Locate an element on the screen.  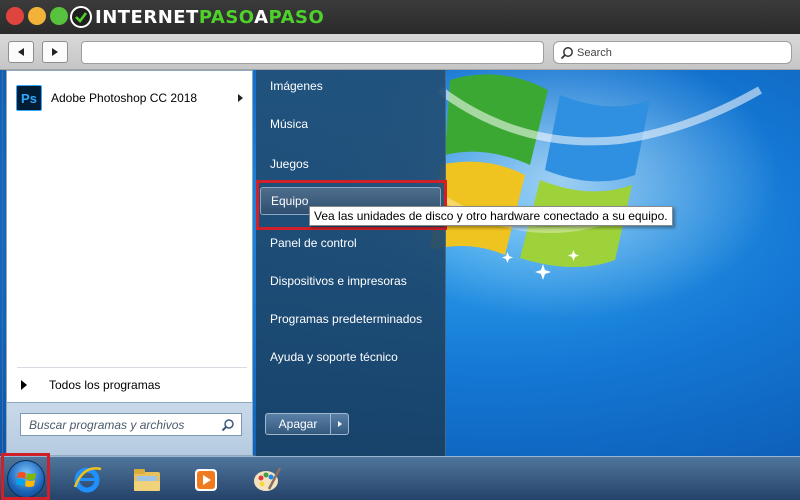
place-item-panel-de-control: Panel de control is located at coordinates (350, 243).